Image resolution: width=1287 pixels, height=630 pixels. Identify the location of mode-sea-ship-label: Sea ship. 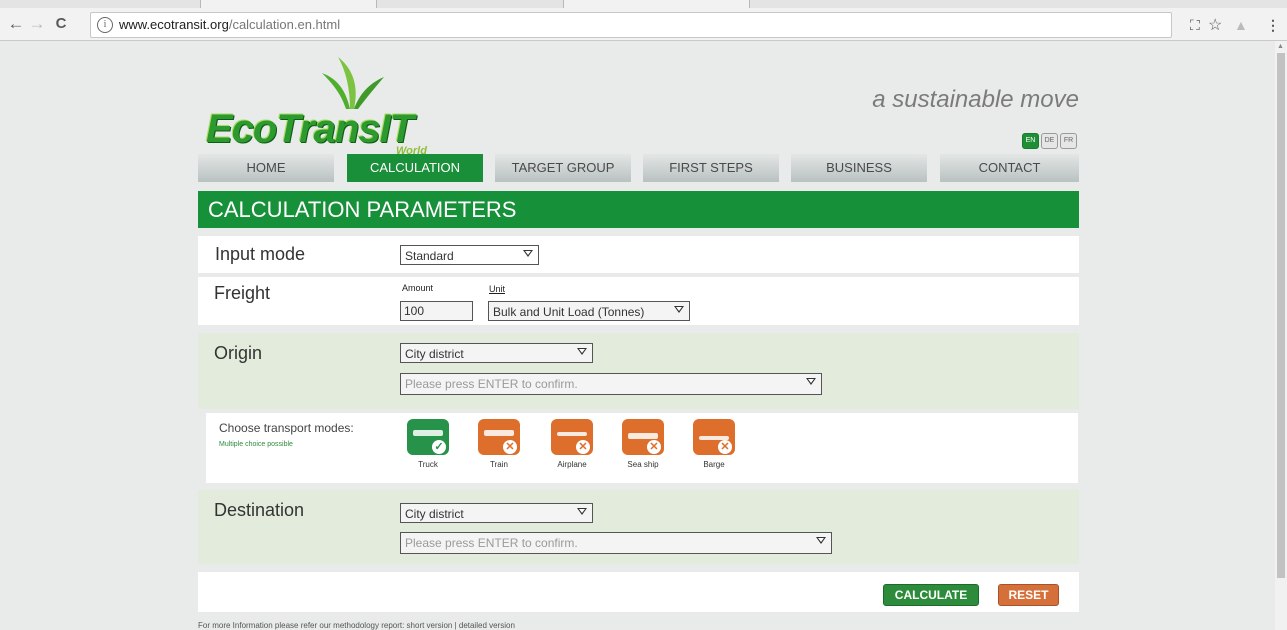
(643, 464).